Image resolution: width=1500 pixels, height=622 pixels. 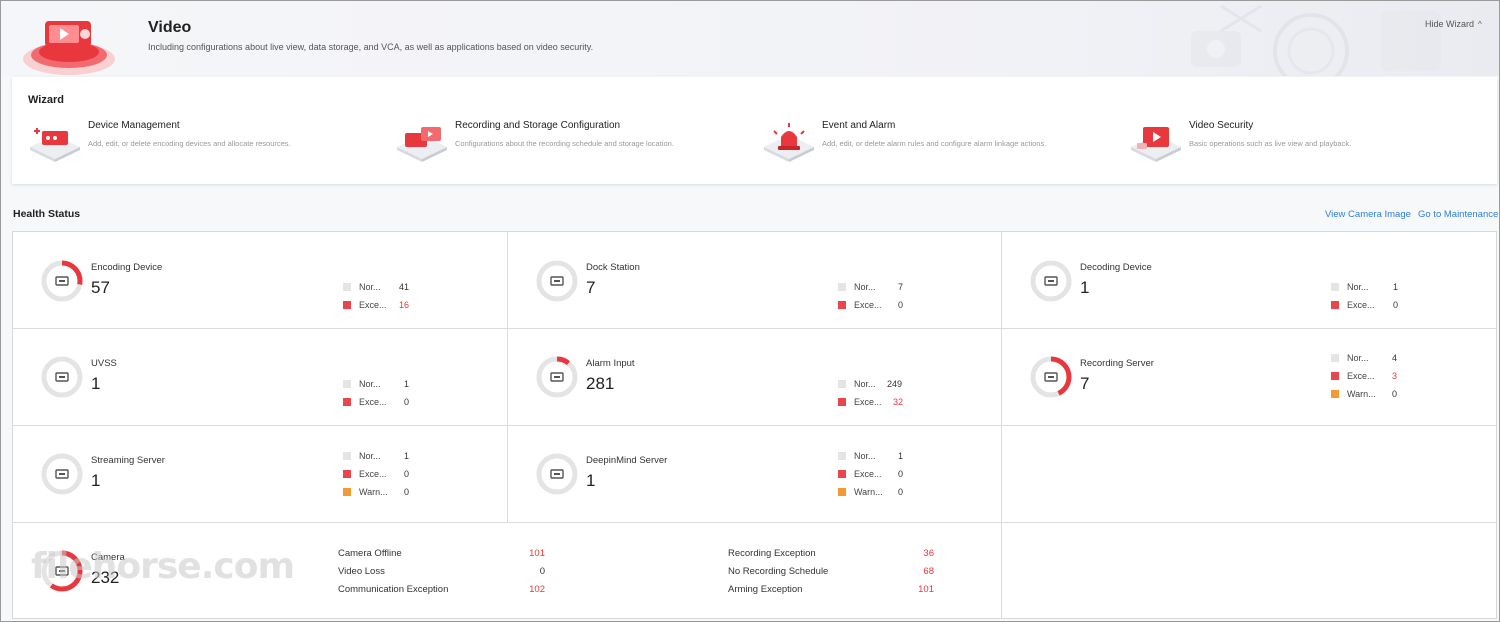 What do you see at coordinates (1395, 358) in the screenshot?
I see `normal-value: 4` at bounding box center [1395, 358].